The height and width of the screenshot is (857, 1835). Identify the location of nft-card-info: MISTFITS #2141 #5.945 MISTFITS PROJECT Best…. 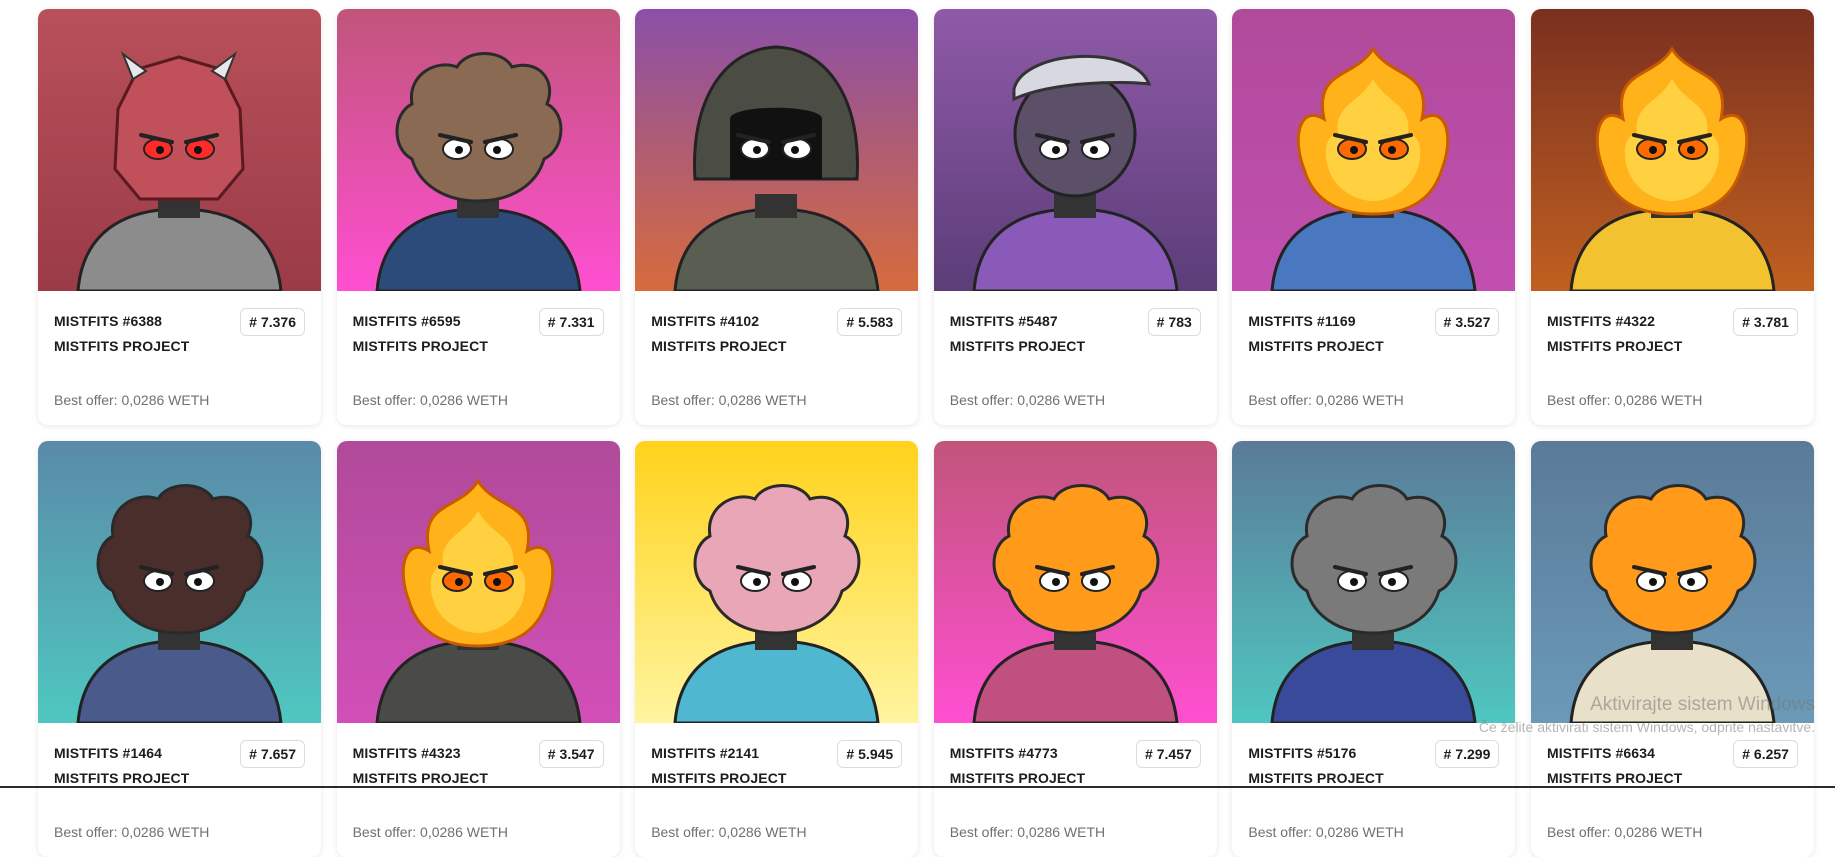
(776, 790).